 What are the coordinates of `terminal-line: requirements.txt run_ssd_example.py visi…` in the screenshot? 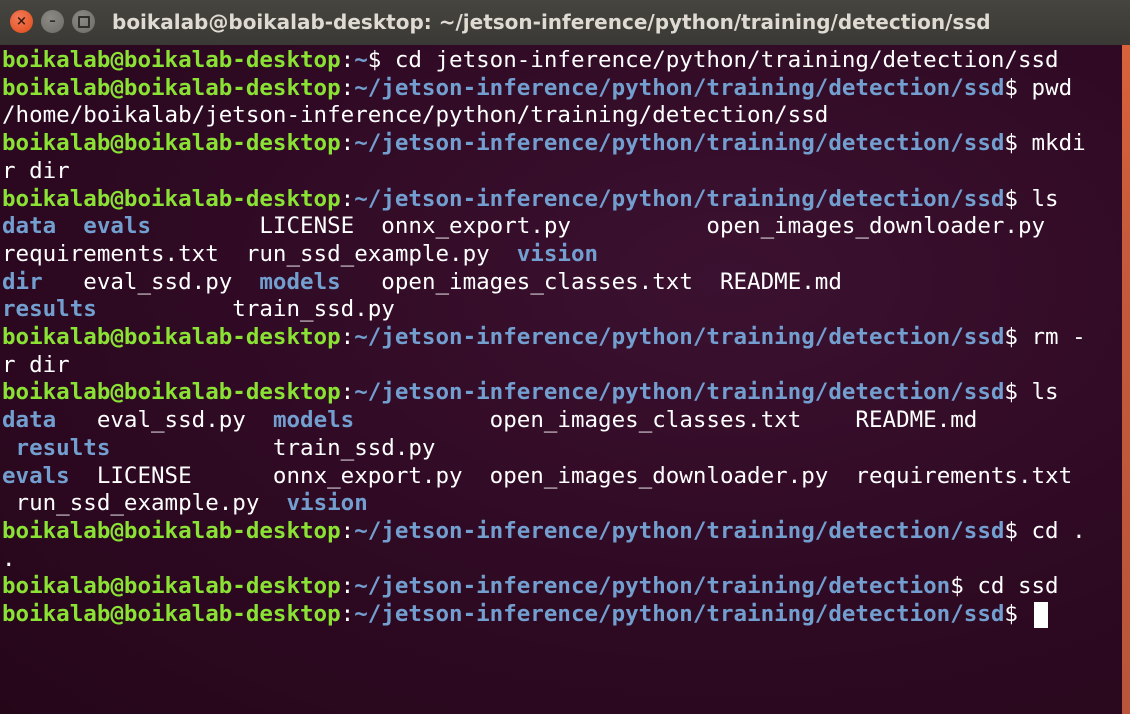 It's located at (300, 254).